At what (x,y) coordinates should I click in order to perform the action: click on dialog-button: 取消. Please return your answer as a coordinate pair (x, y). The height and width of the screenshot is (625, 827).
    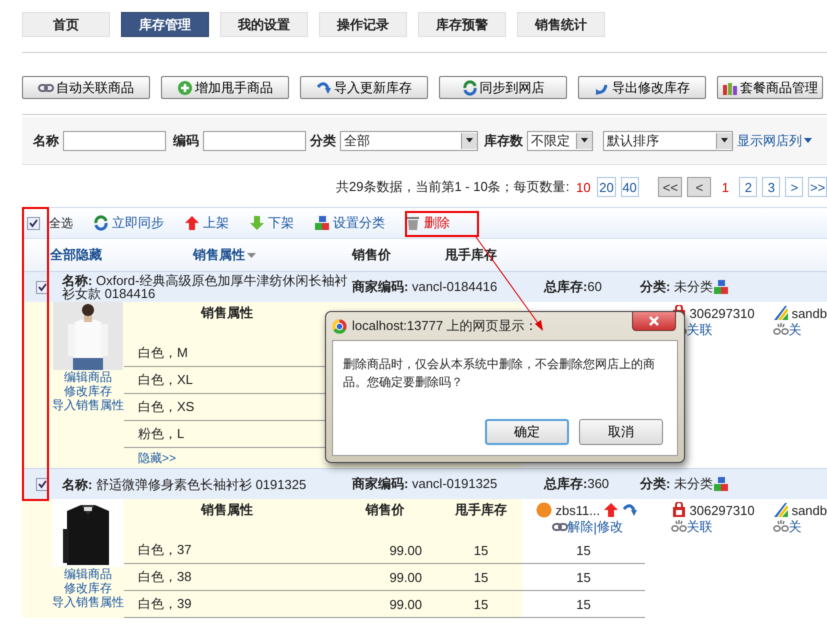
    Looking at the image, I should click on (621, 432).